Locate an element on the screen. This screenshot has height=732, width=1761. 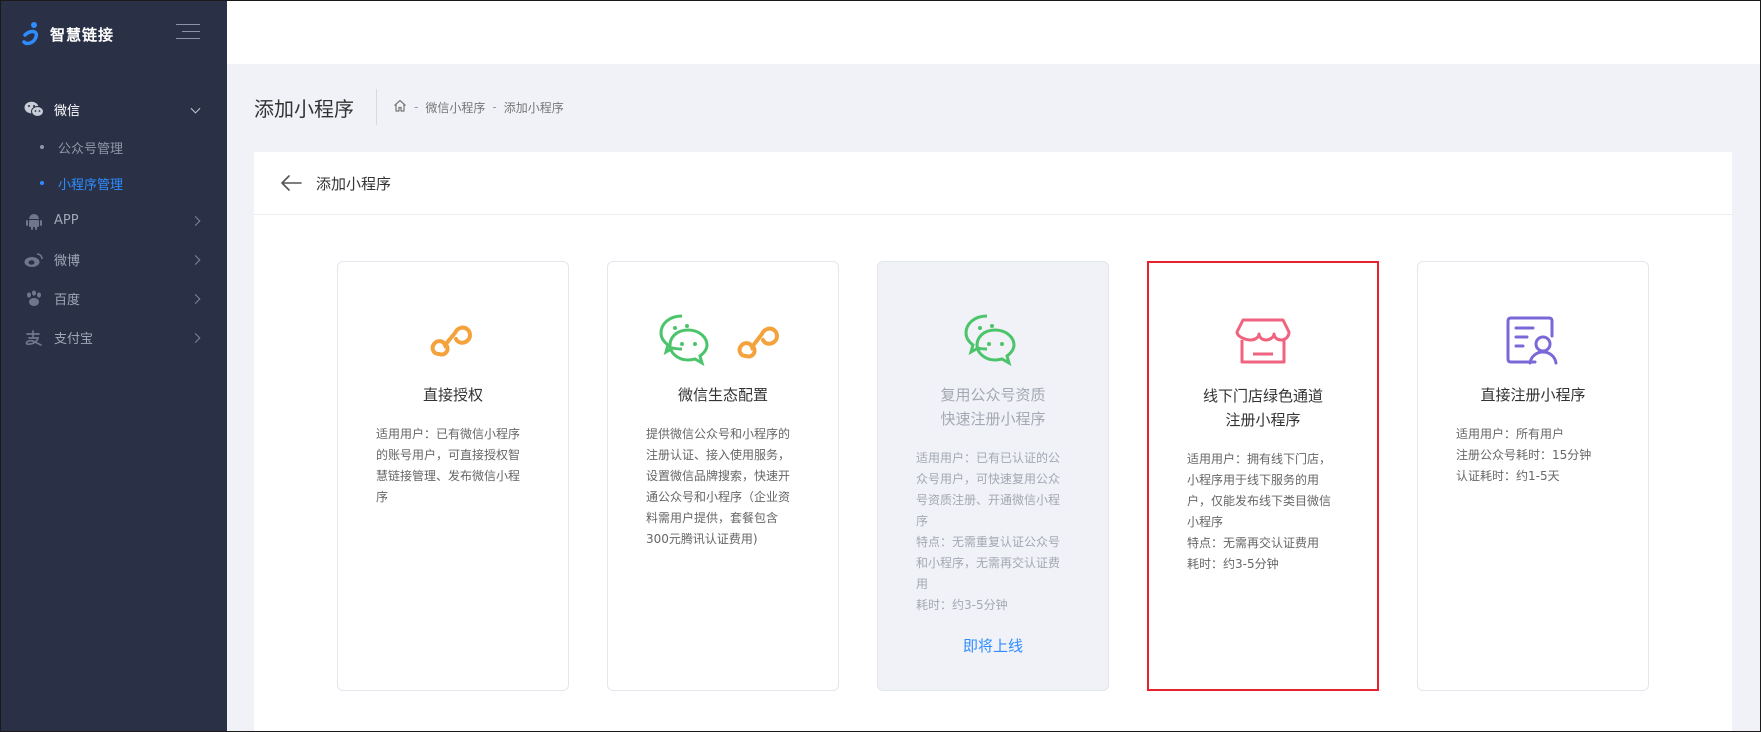
desc-line: 号资质注册、开通微信小程 is located at coordinates (988, 500).